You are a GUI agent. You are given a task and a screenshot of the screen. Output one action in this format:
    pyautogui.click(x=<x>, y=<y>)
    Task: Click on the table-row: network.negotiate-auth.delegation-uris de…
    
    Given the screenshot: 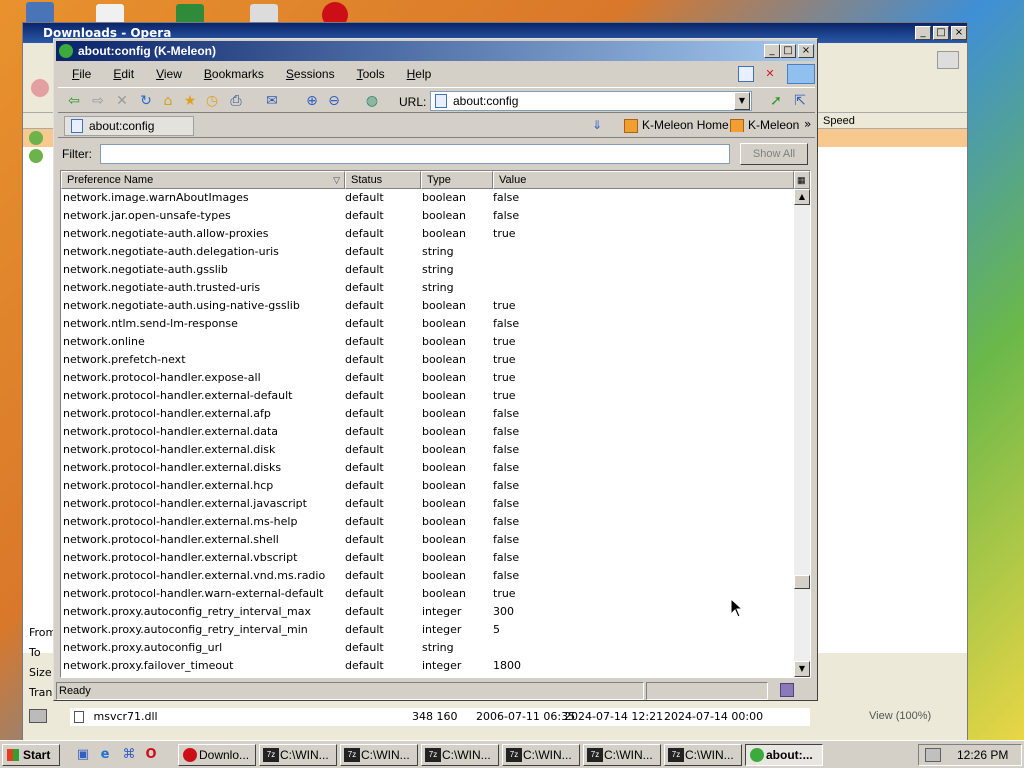 What is the action you would take?
    pyautogui.click(x=427, y=252)
    